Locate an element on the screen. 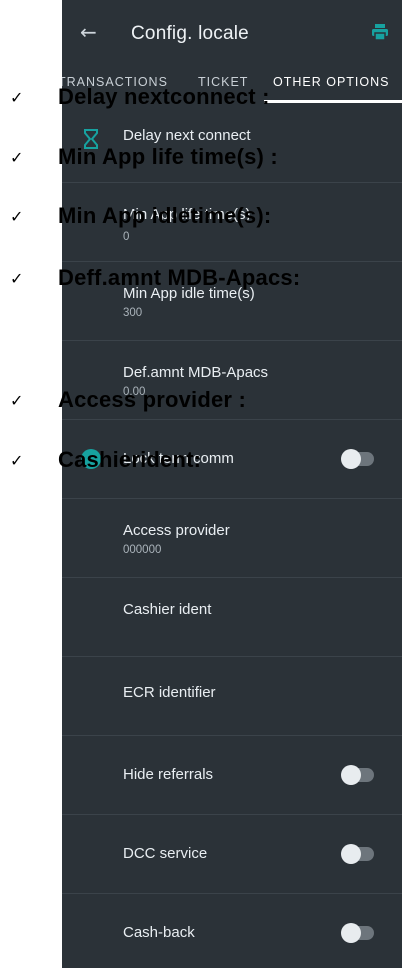 The height and width of the screenshot is (968, 402). page-title: Config. locale is located at coordinates (190, 33).